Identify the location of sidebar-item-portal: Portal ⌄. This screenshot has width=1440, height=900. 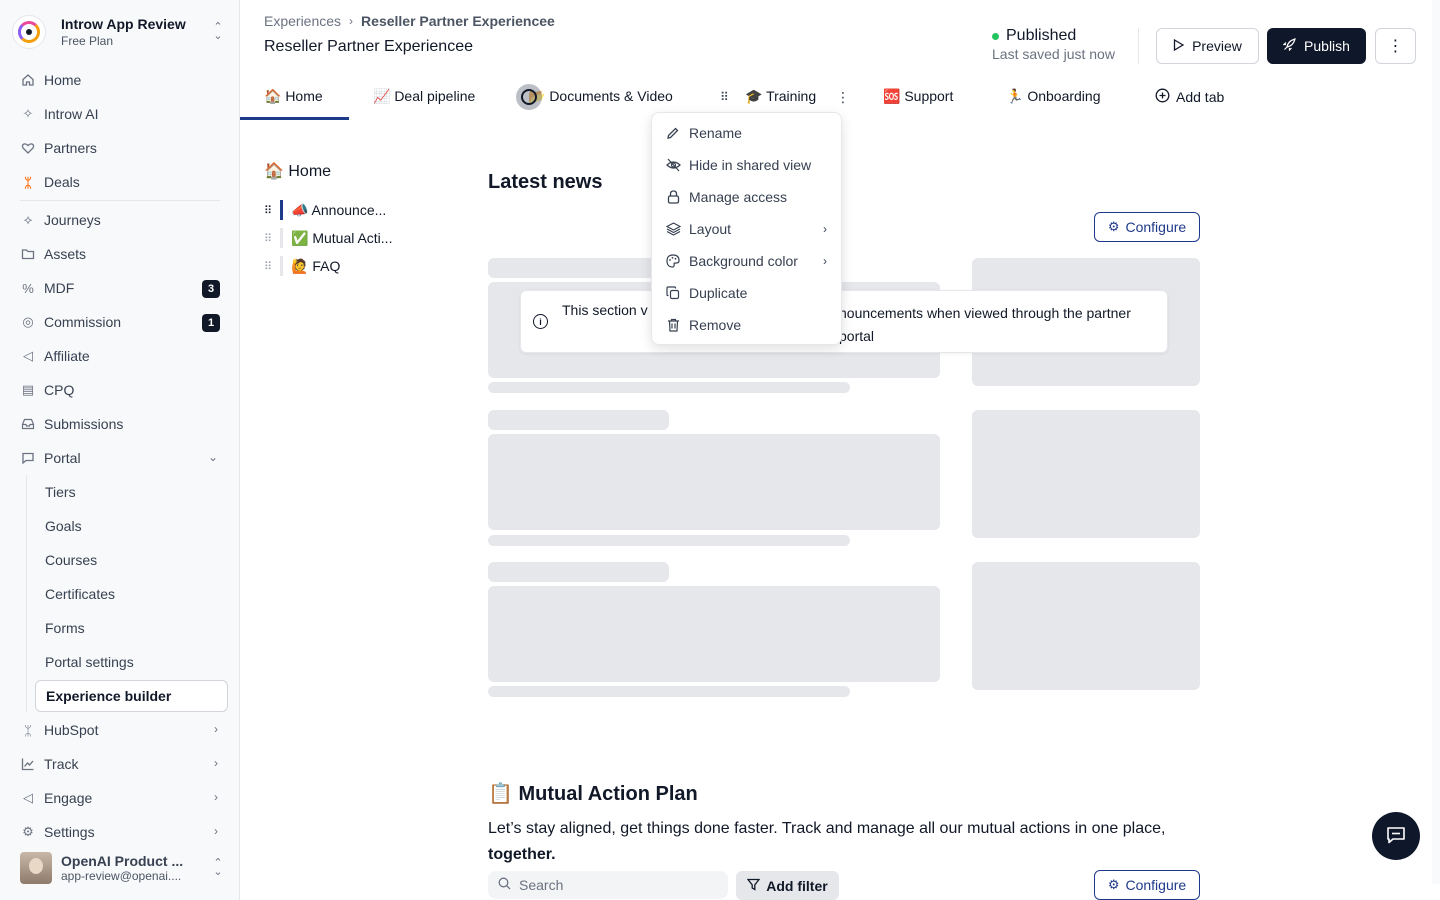
(120, 458).